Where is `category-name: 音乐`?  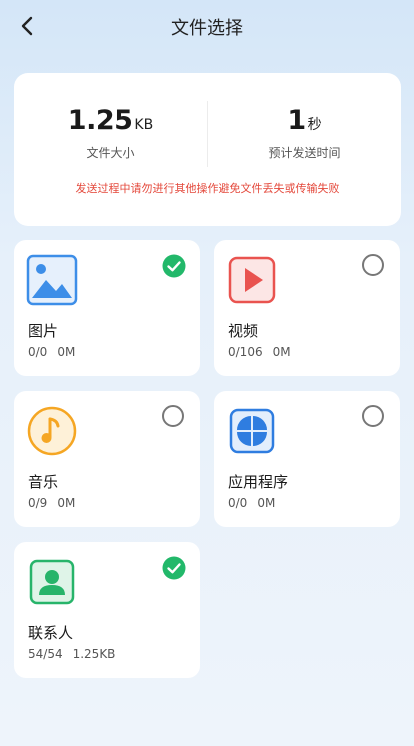 category-name: 音乐 is located at coordinates (43, 482).